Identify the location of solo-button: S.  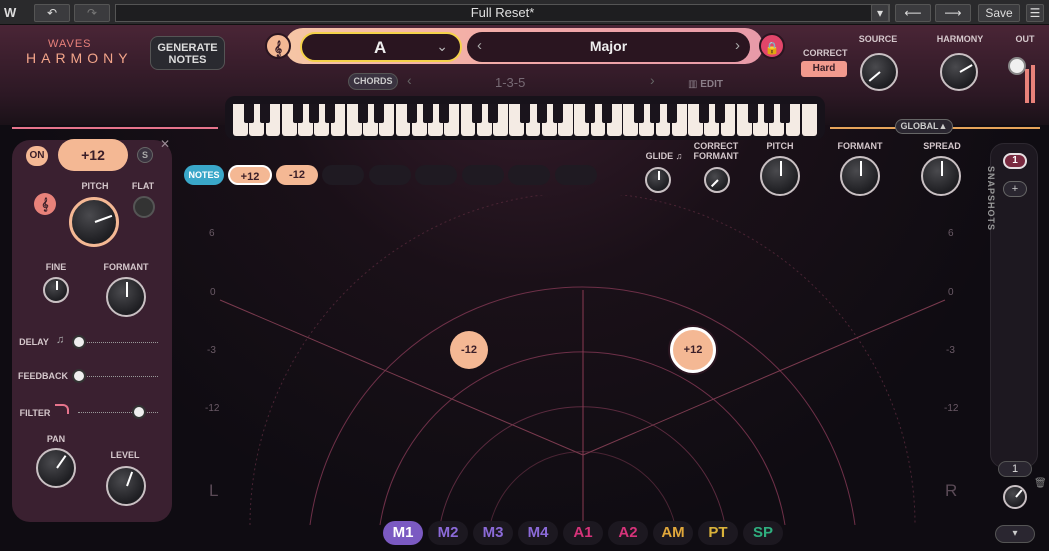
(145, 155).